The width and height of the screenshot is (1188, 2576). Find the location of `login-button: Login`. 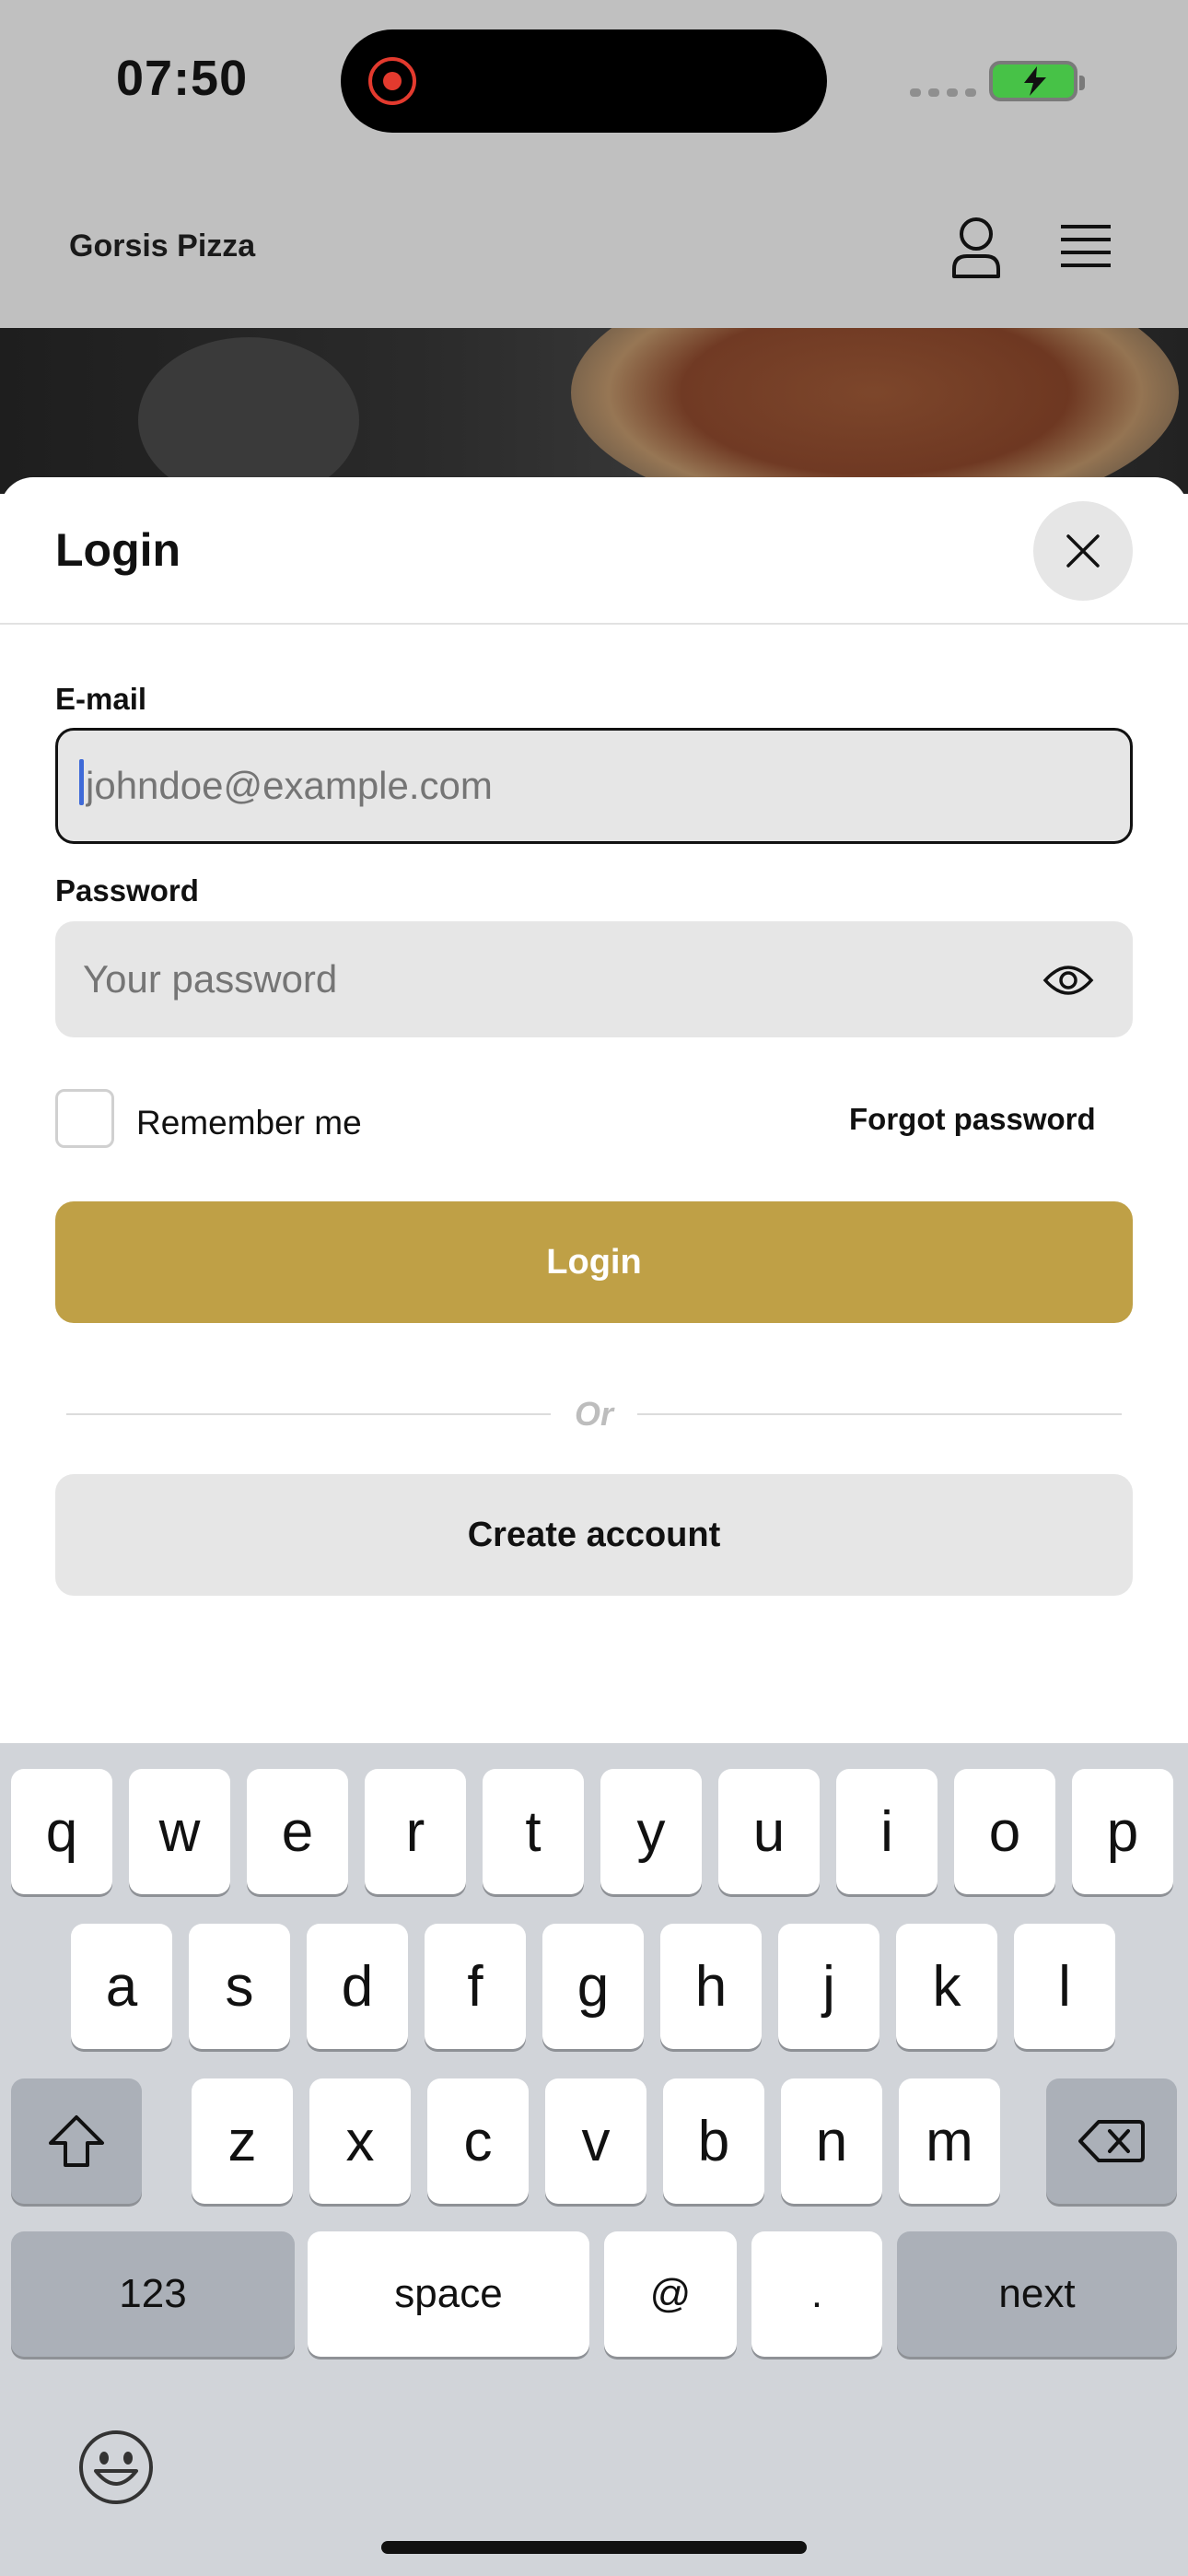

login-button: Login is located at coordinates (594, 1262).